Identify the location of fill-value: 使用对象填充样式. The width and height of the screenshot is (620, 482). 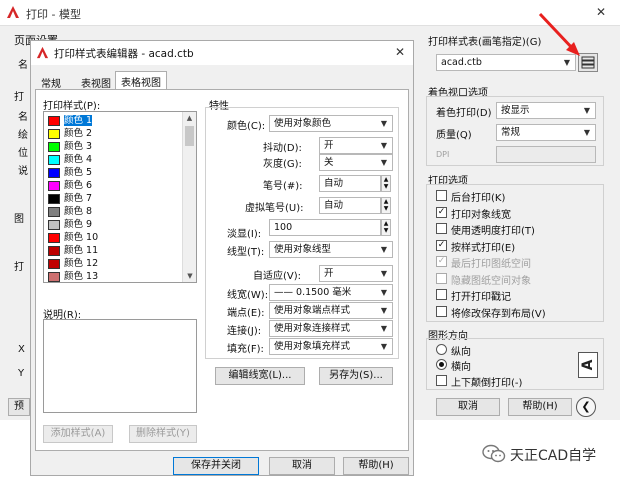
(312, 346).